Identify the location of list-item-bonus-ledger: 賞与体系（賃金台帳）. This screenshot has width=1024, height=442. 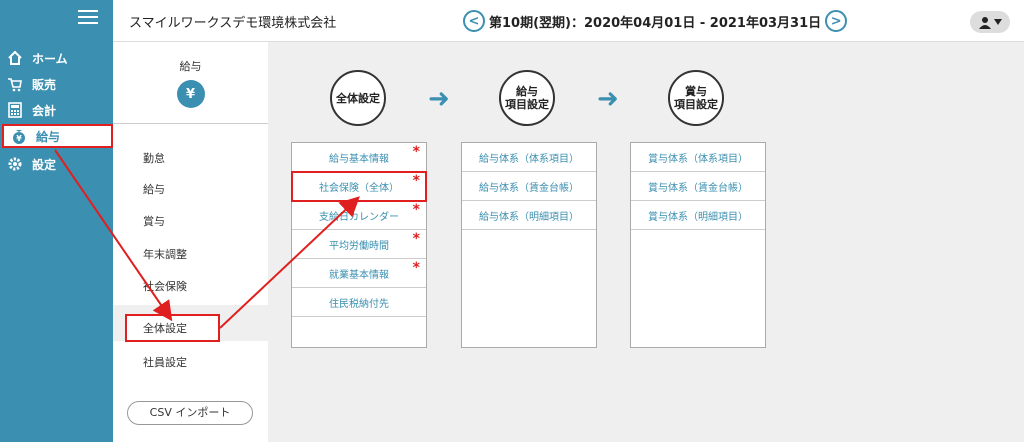
(698, 186).